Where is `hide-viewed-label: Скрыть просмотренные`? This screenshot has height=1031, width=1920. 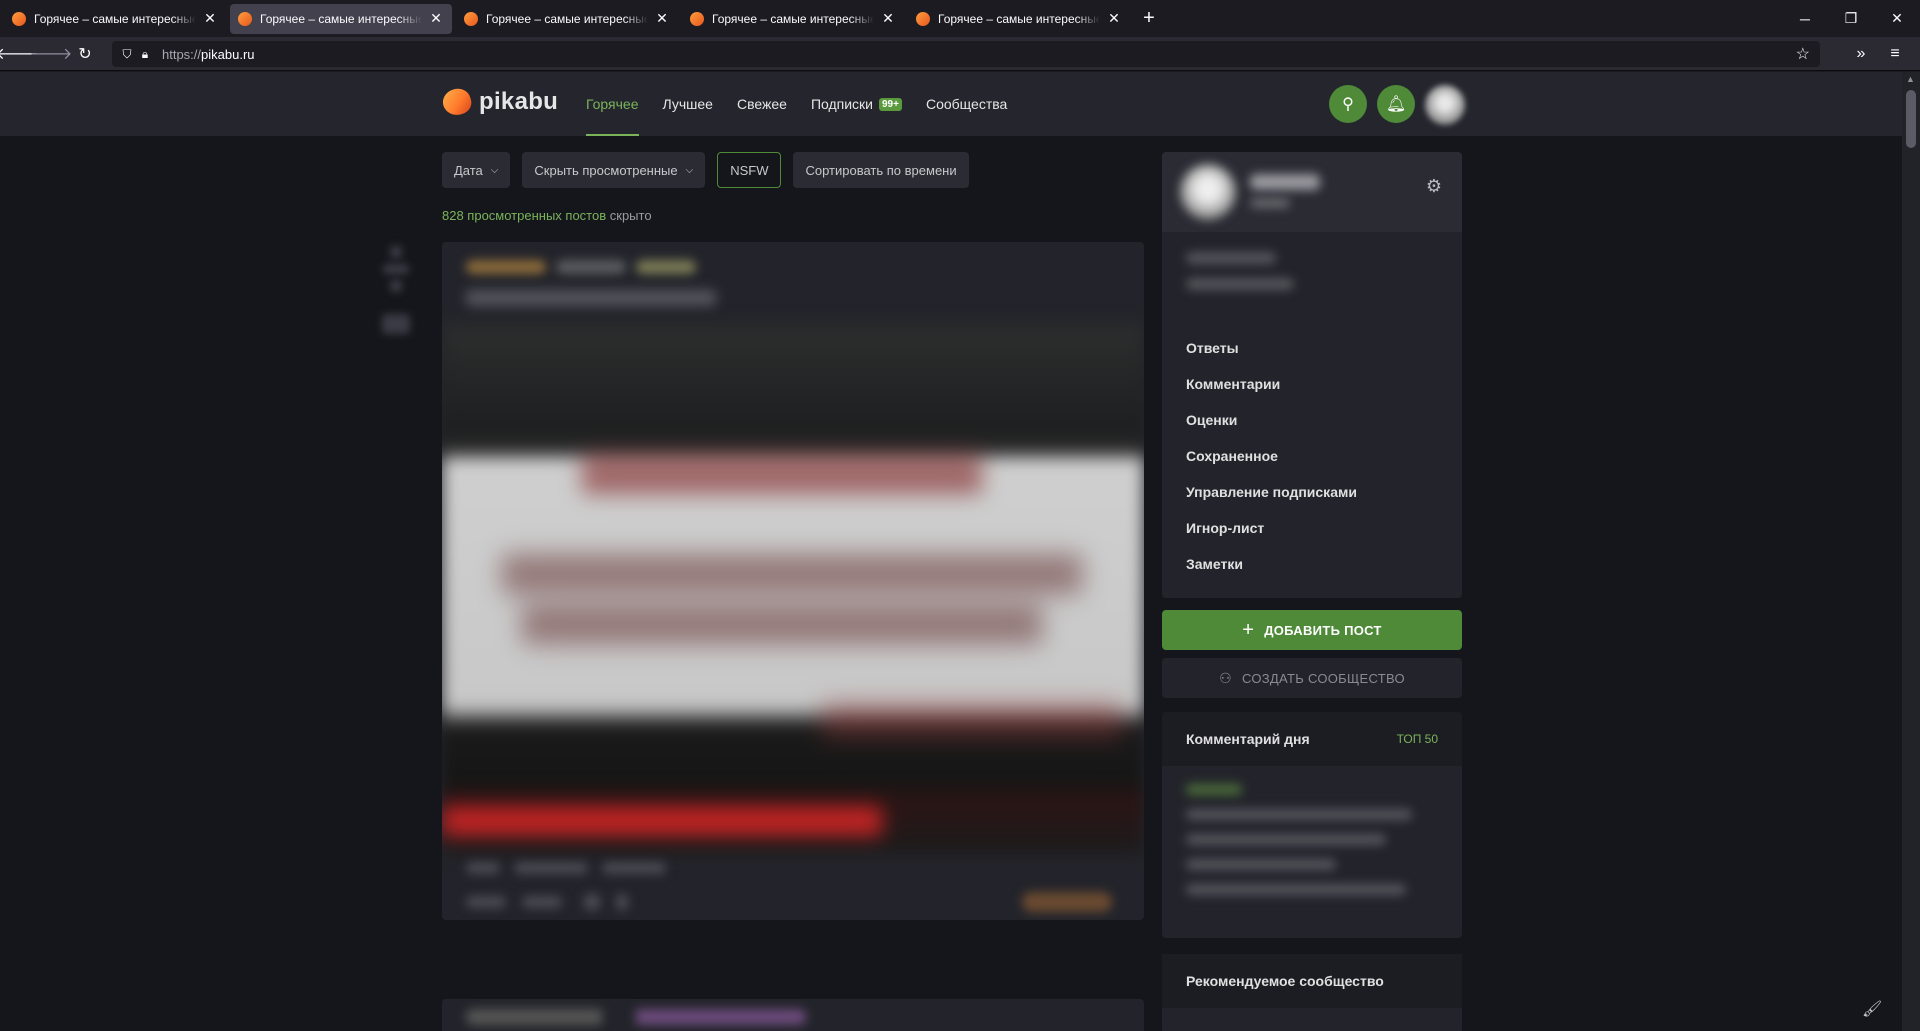
hide-viewed-label: Скрыть просмотренные is located at coordinates (606, 170).